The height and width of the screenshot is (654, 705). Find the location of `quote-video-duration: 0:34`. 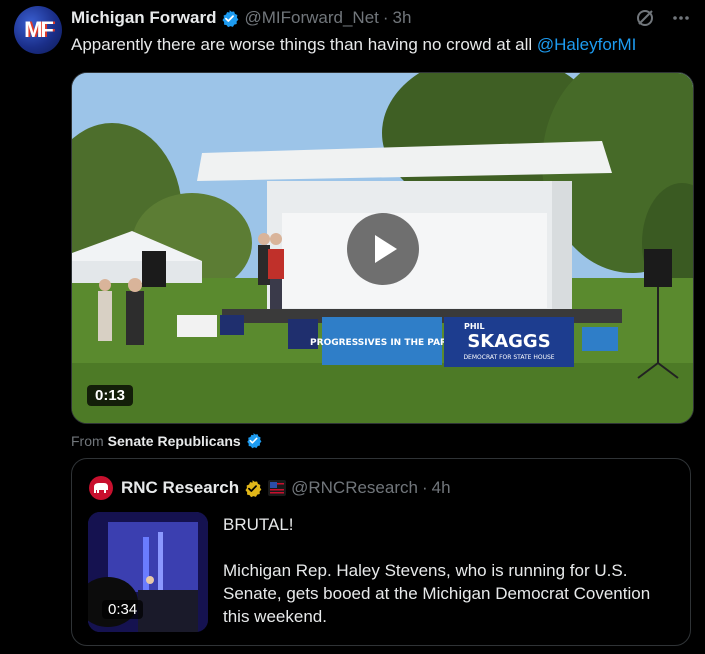

quote-video-duration: 0:34 is located at coordinates (123, 609).